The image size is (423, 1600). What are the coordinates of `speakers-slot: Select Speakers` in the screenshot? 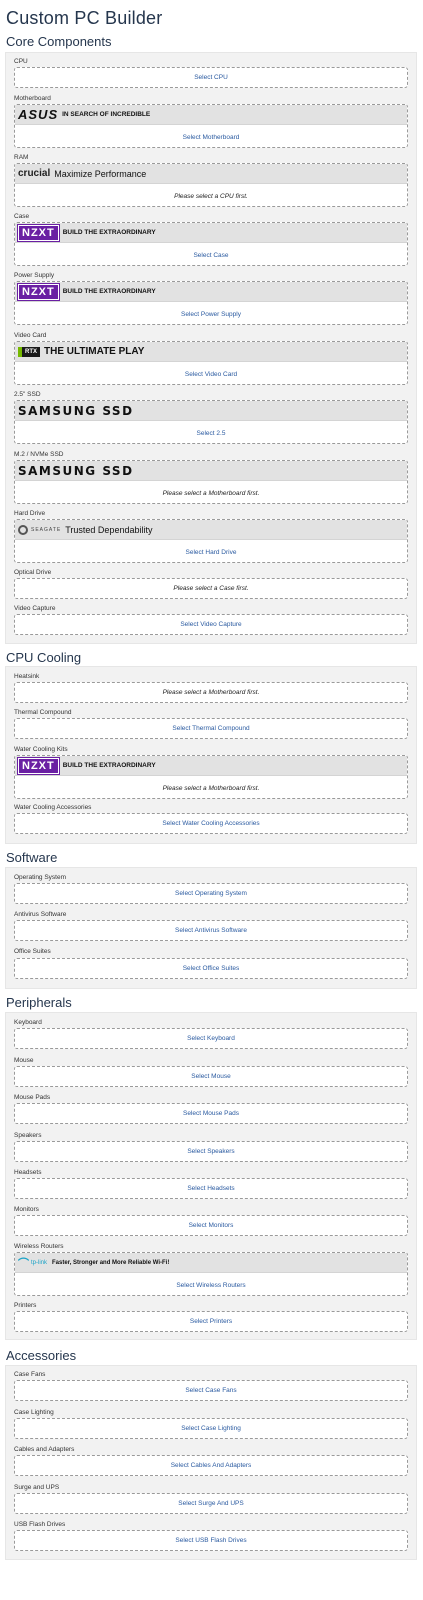 It's located at (211, 1151).